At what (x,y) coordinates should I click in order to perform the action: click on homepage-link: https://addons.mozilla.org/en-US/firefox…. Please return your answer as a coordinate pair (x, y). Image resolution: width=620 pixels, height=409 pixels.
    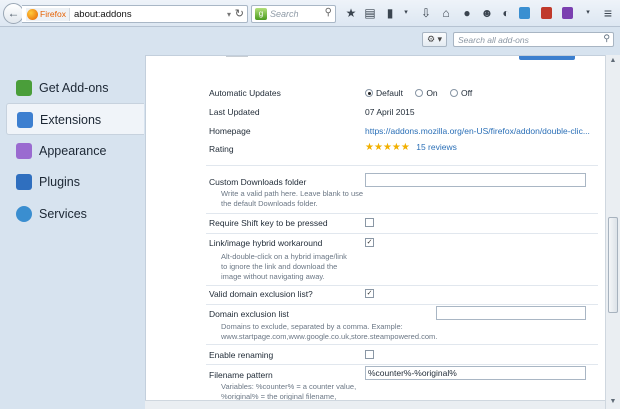
    Looking at the image, I should click on (477, 131).